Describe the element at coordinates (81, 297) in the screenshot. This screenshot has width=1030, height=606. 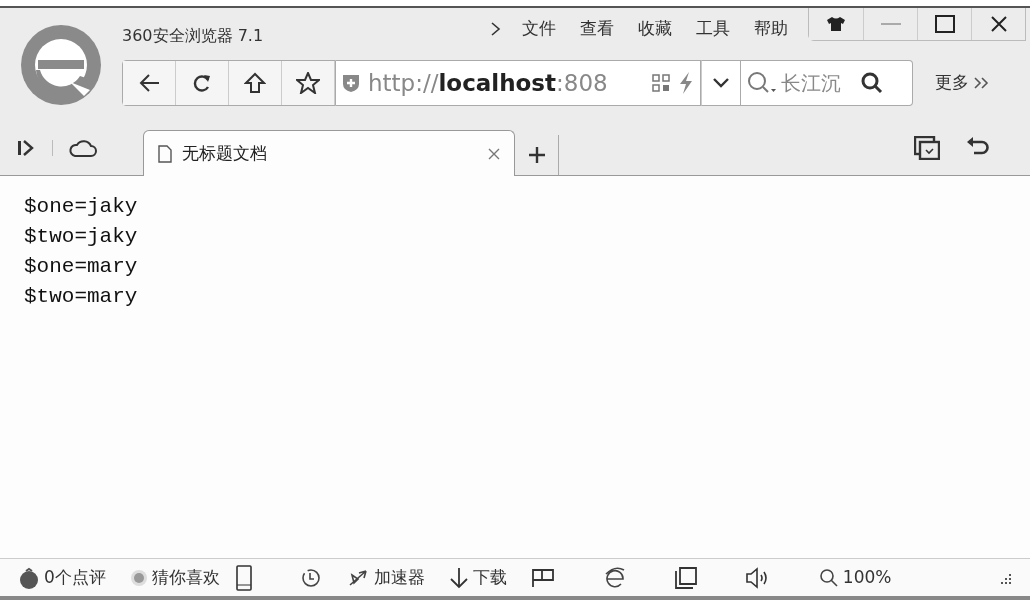
I see `output-line: $two=mary` at that location.